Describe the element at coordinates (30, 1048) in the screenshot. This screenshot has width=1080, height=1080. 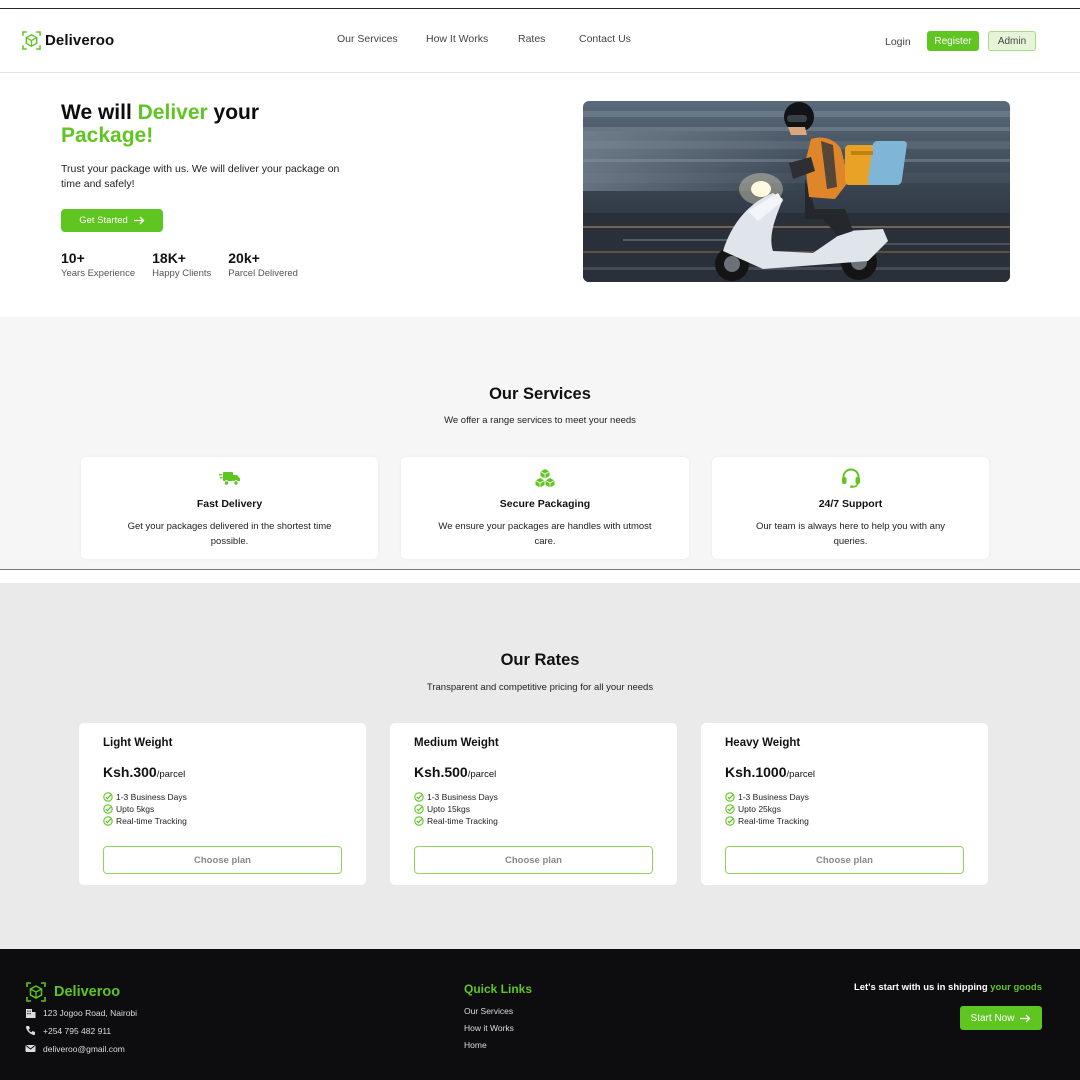
I see `mail-icon` at that location.